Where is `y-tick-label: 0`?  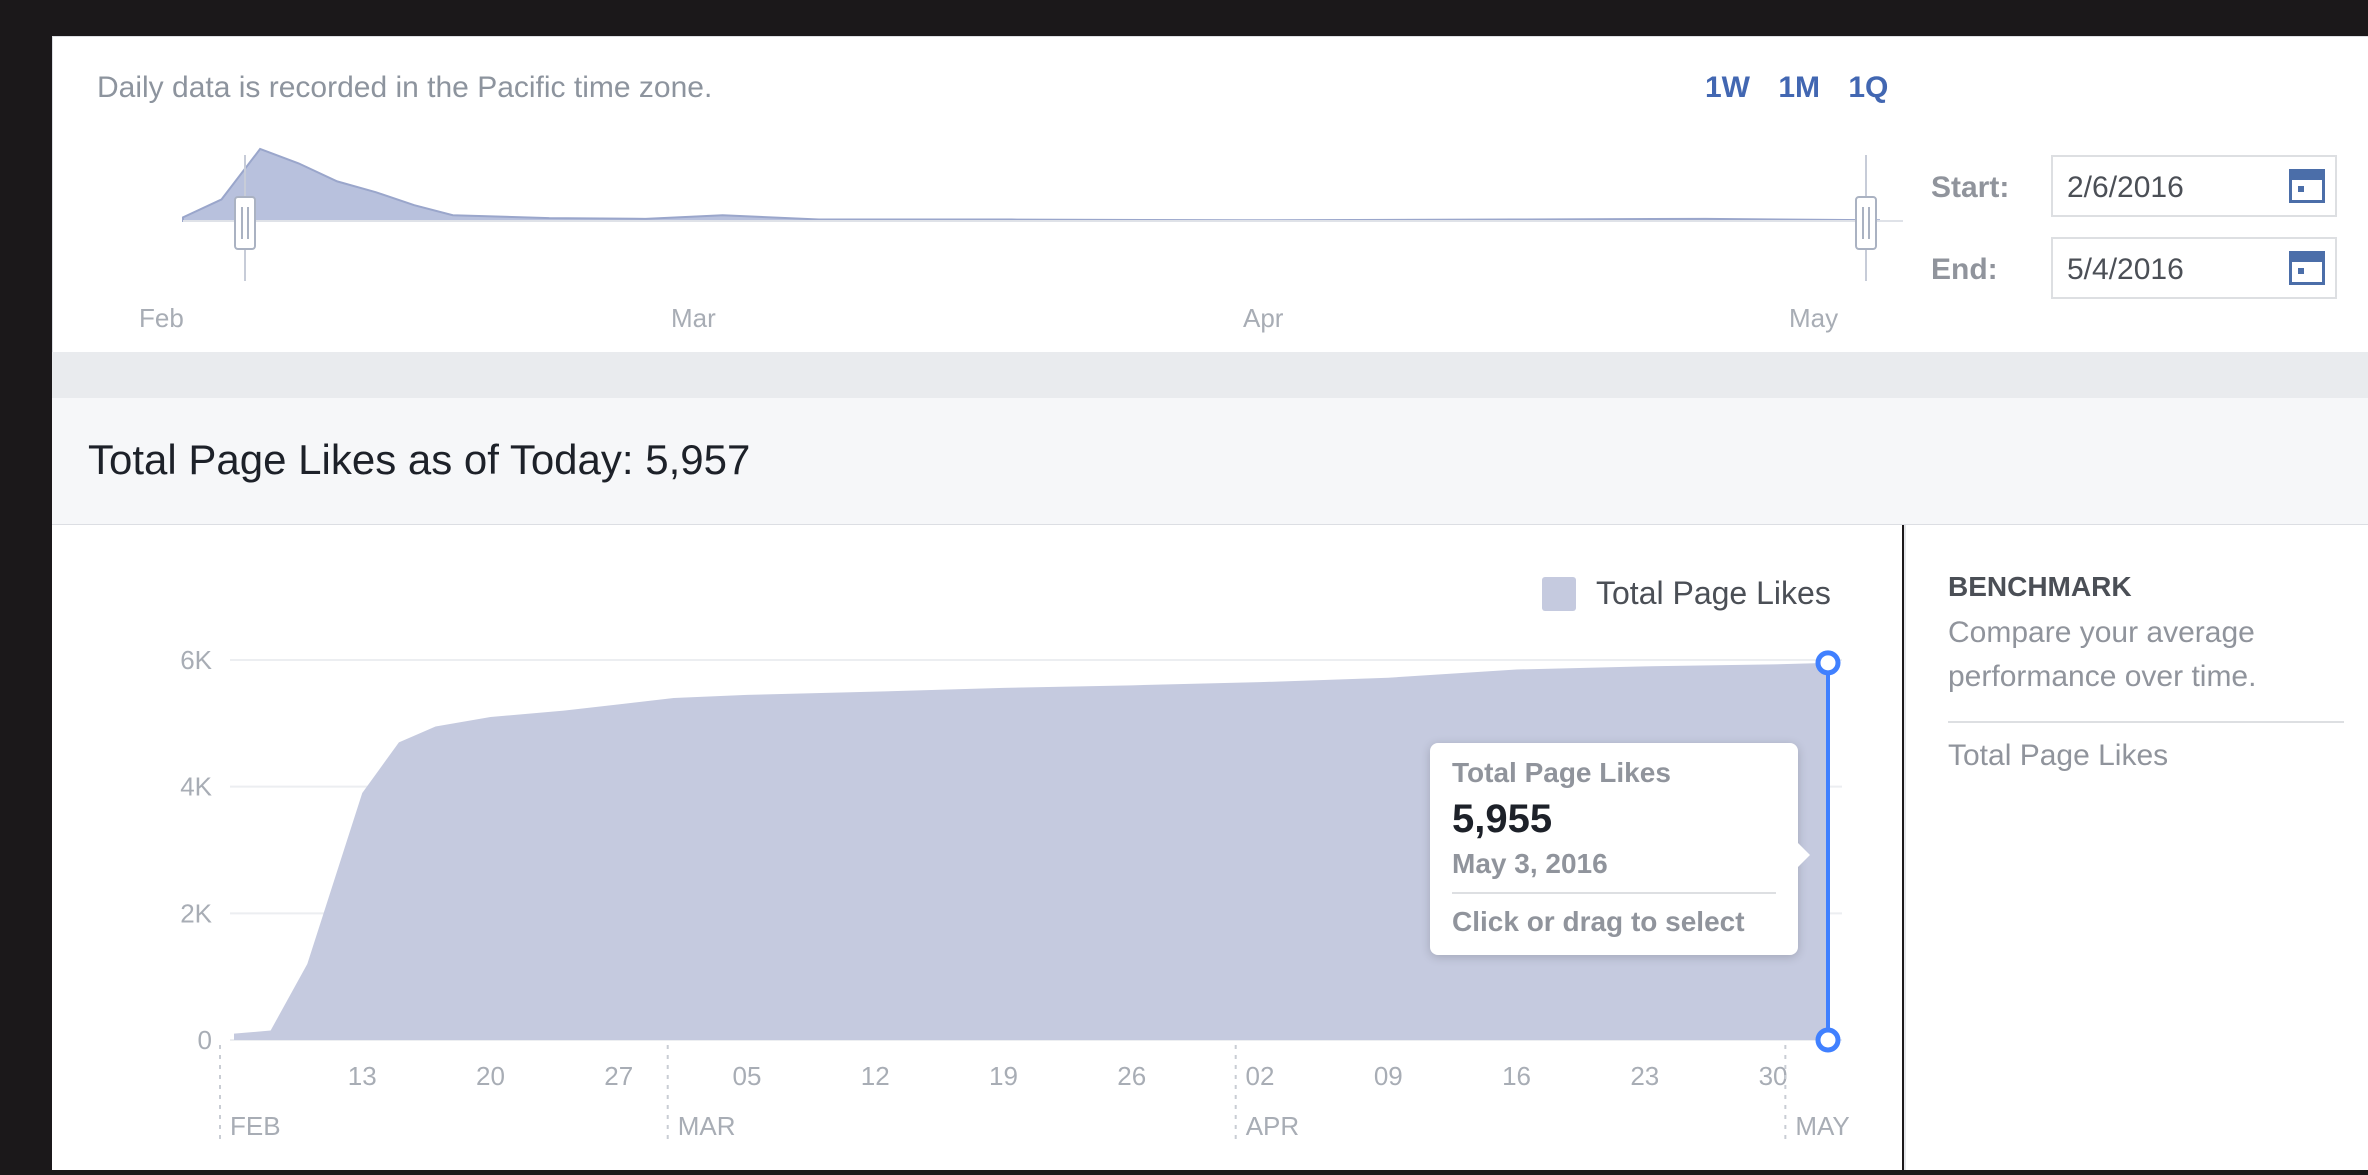 y-tick-label: 0 is located at coordinates (205, 1040).